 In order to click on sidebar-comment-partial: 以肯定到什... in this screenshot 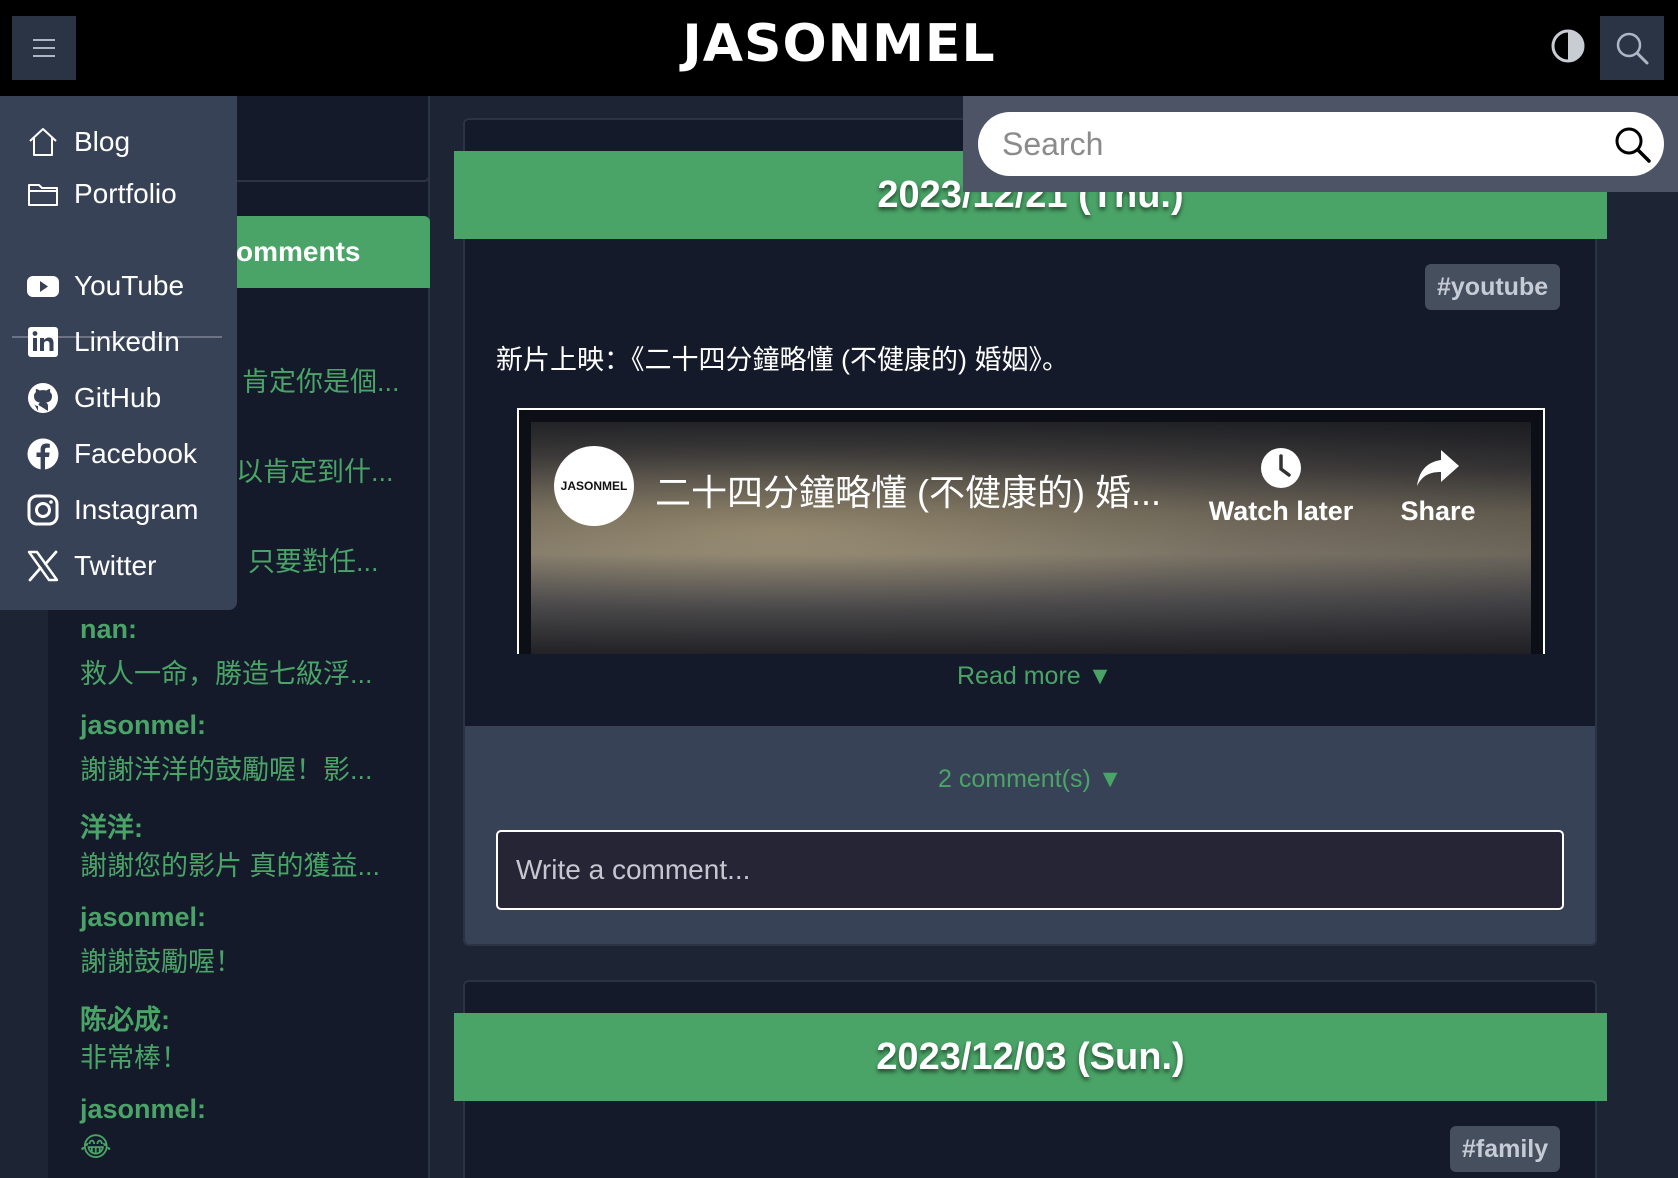, I will do `click(315, 469)`.